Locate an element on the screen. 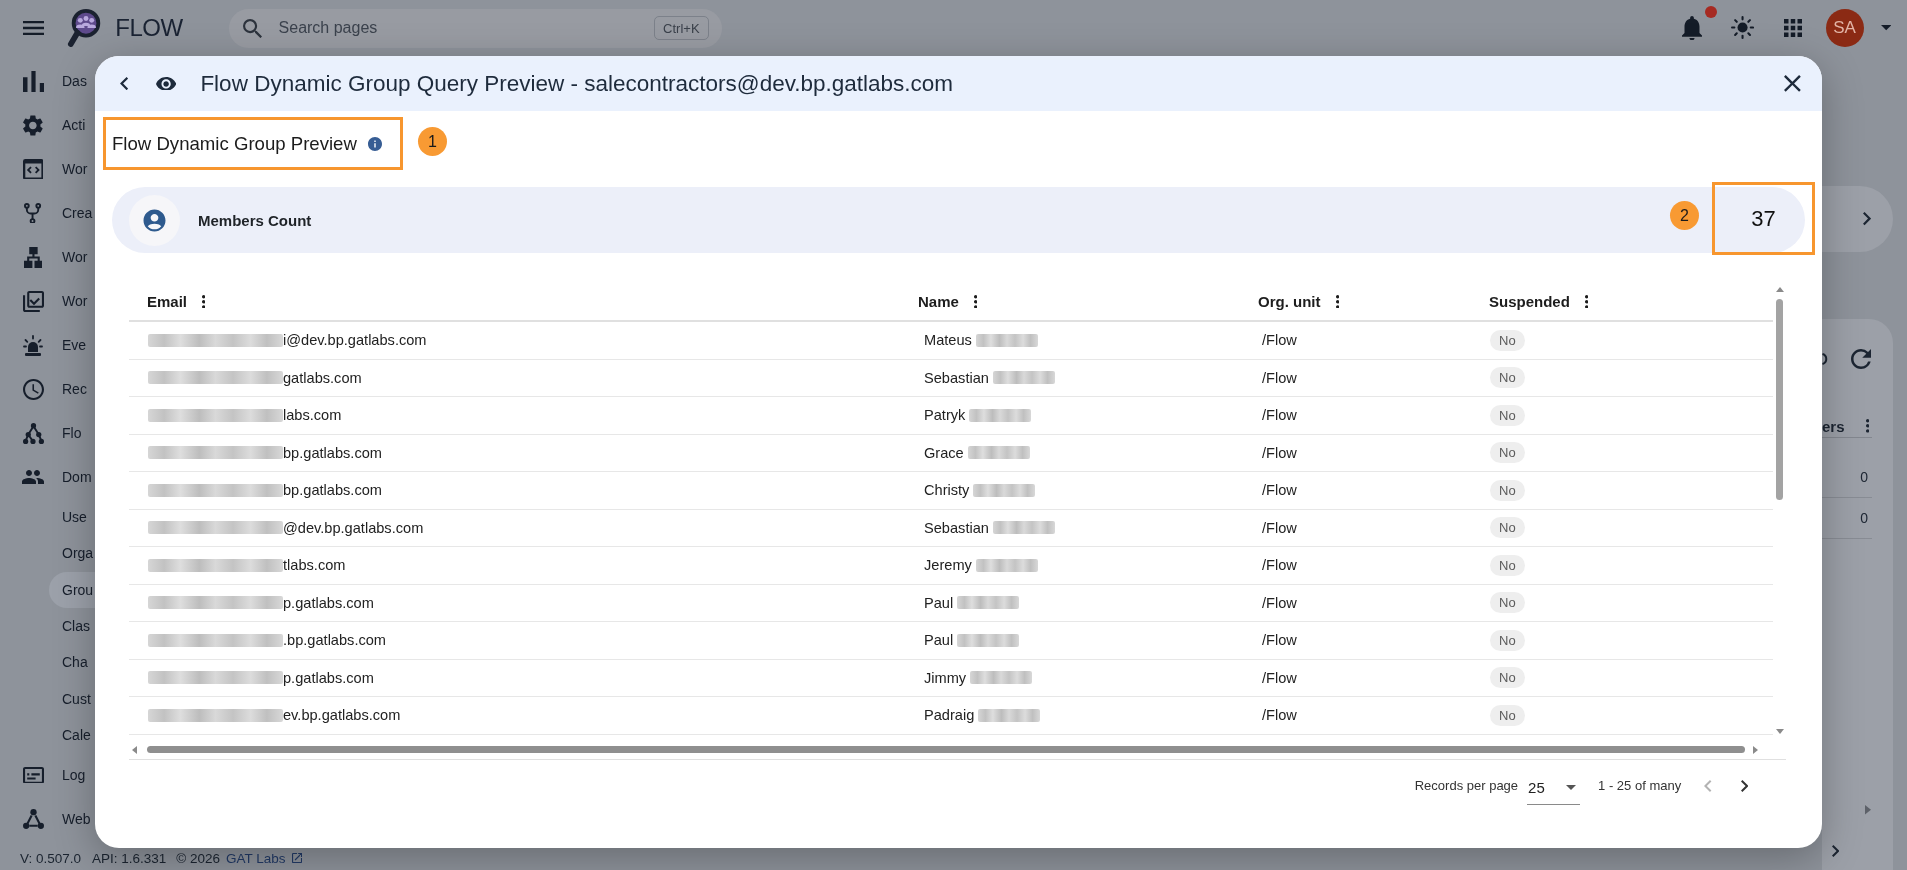 The width and height of the screenshot is (1907, 870). apps-grid-icon is located at coordinates (1792, 28).